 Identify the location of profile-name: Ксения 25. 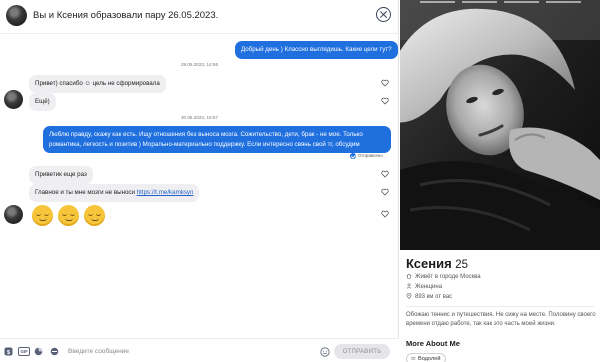
(437, 263).